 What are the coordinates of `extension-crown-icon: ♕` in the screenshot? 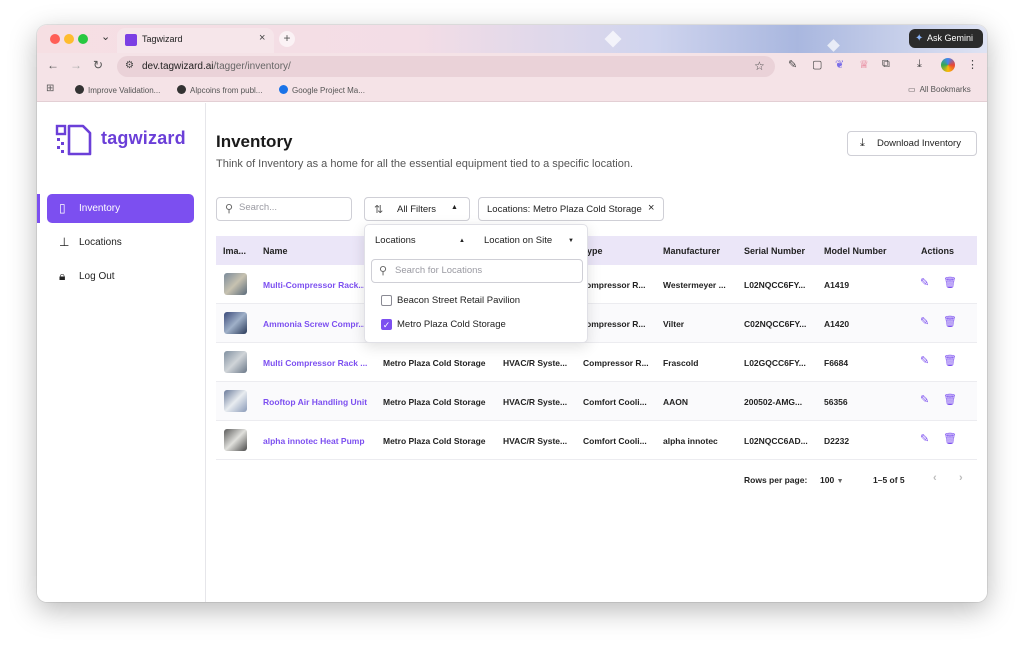 It's located at (864, 64).